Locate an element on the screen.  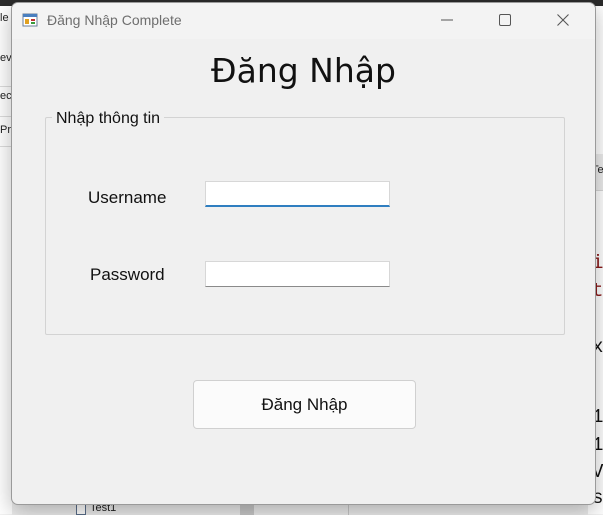
page-title: Đăng Nhập is located at coordinates (303, 70).